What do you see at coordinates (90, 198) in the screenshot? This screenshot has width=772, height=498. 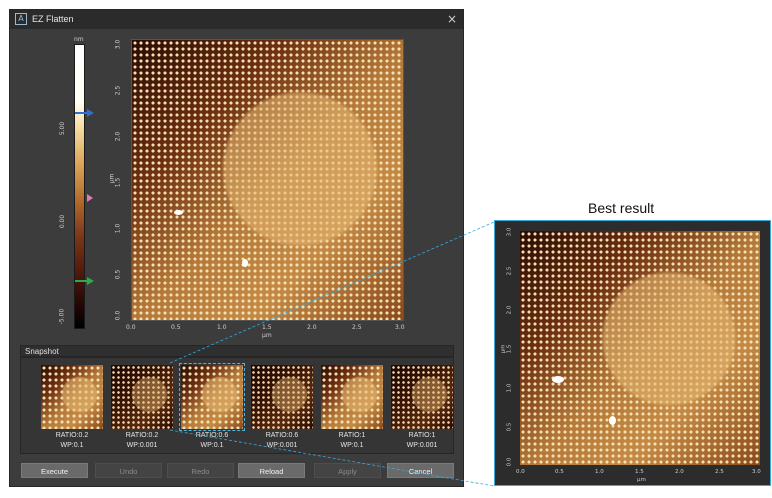 I see `midpoint-marker` at bounding box center [90, 198].